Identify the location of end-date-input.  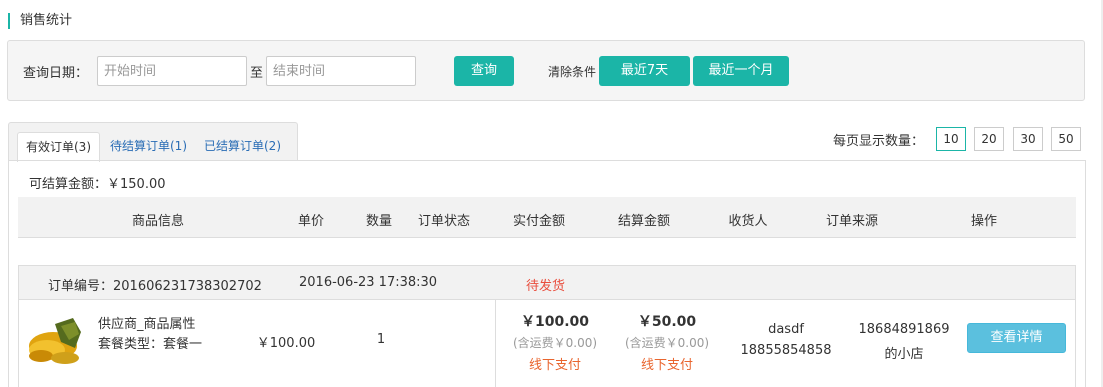
(341, 71).